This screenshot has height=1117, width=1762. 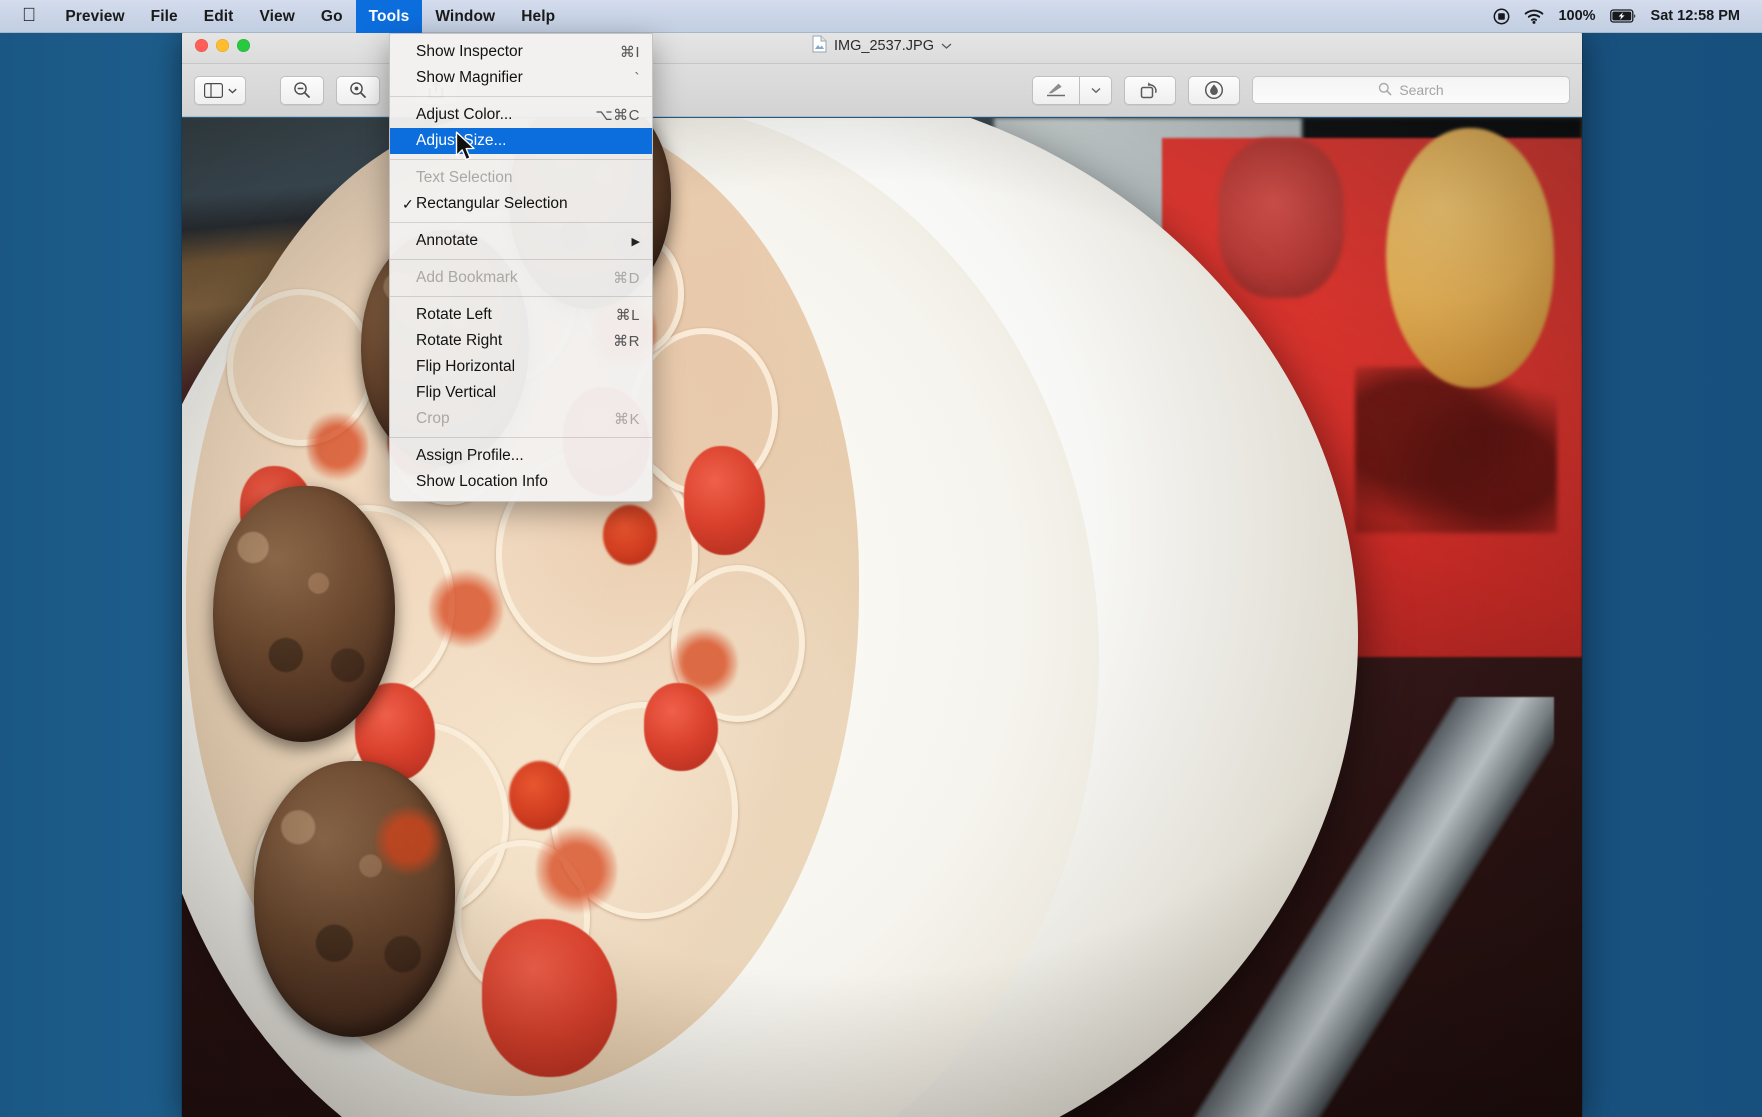 I want to click on search-placeholder: Search, so click(x=1421, y=90).